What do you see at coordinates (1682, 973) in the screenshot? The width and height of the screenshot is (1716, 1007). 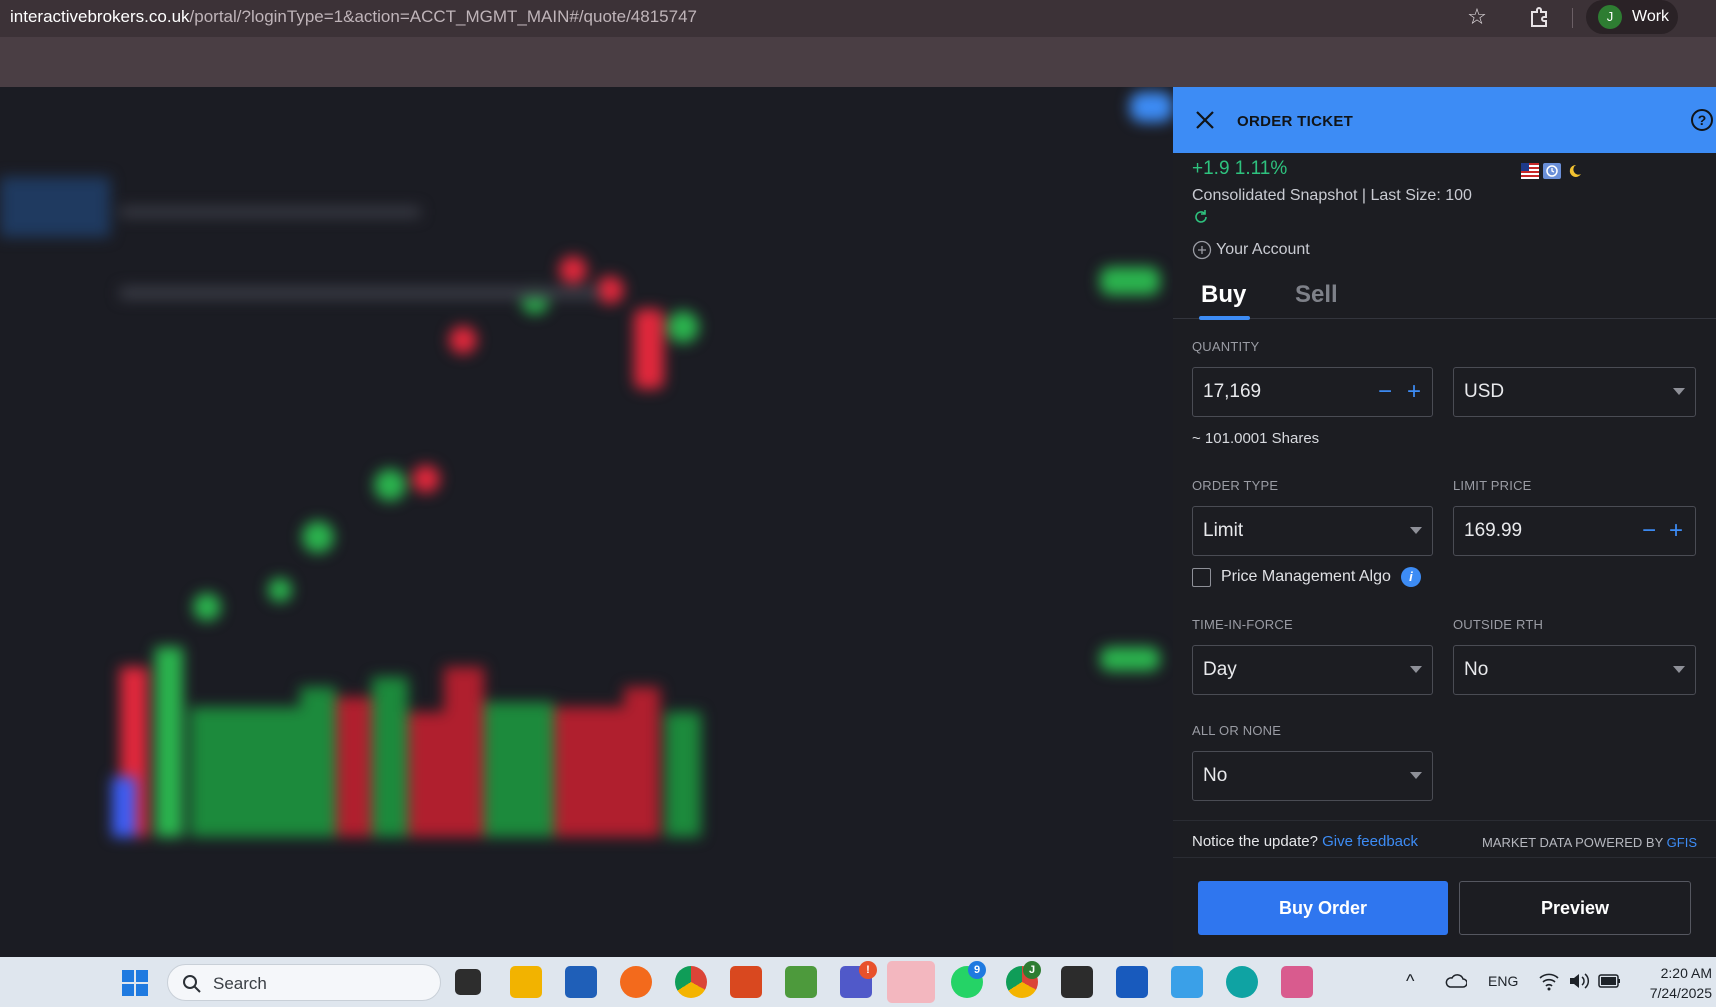 I see `taskbar-clock-time: 2:20 AM` at bounding box center [1682, 973].